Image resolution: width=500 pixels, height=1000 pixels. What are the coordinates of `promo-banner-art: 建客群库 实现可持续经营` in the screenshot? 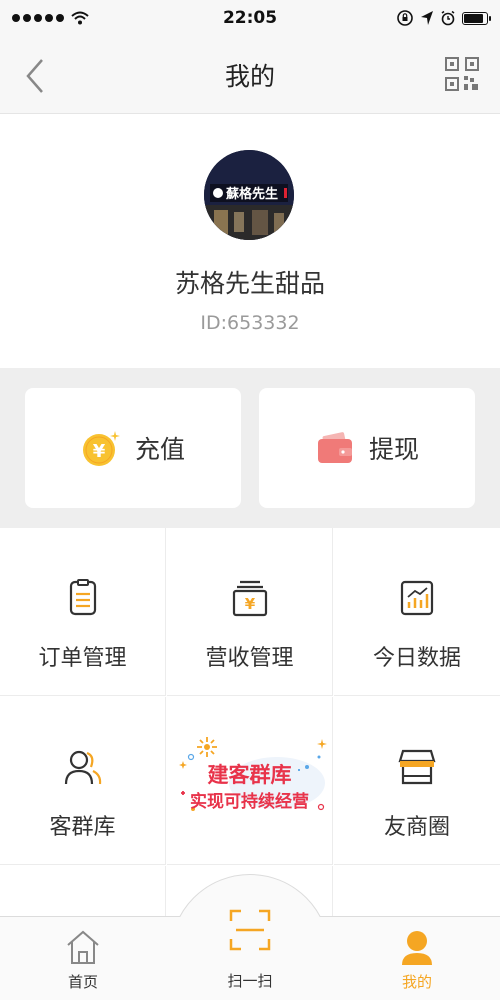 It's located at (250, 781).